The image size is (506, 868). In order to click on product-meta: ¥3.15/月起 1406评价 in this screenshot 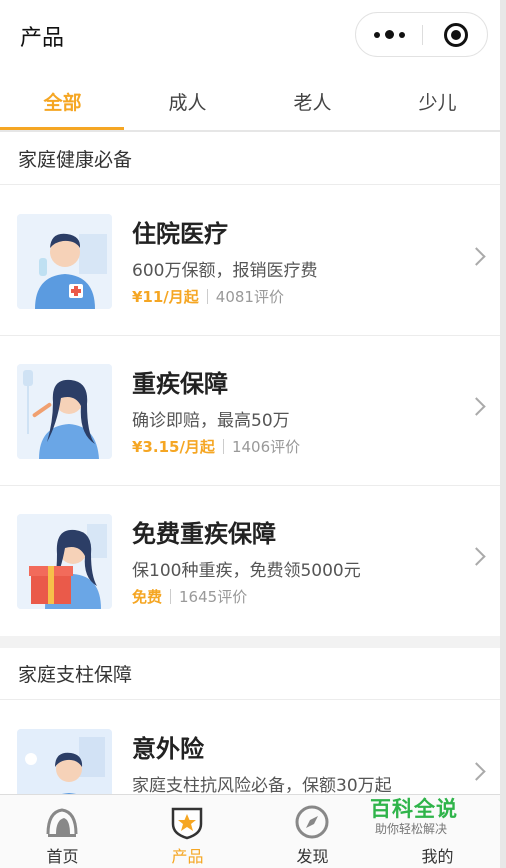, I will do `click(216, 446)`.